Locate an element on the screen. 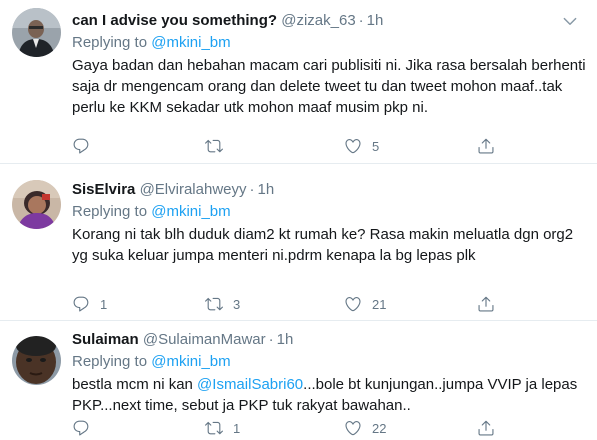  user-handle: @Elviralahweyy is located at coordinates (193, 189).